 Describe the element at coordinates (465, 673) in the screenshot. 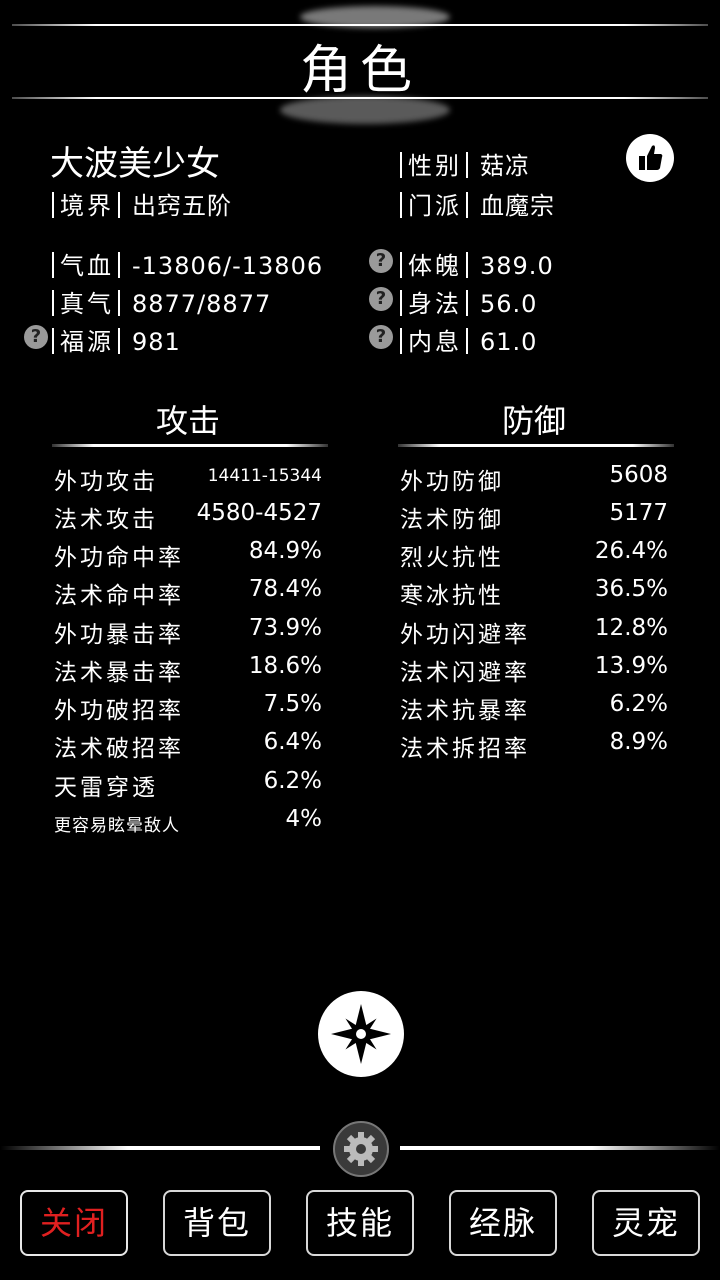

I see `defense-stat-label: 法术闪避率` at that location.